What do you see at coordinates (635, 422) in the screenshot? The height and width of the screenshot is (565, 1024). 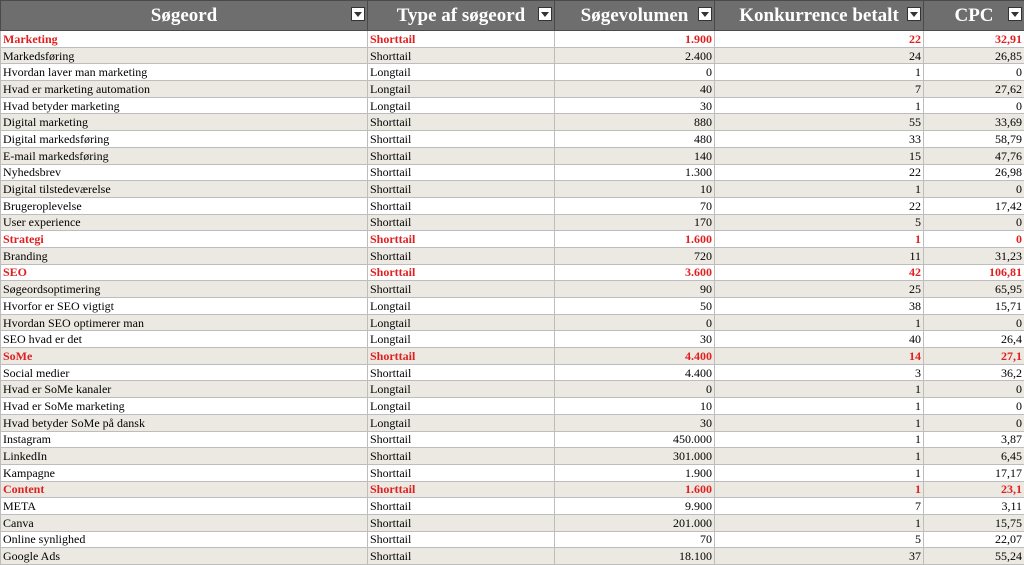 I see `cell-volume: 30` at bounding box center [635, 422].